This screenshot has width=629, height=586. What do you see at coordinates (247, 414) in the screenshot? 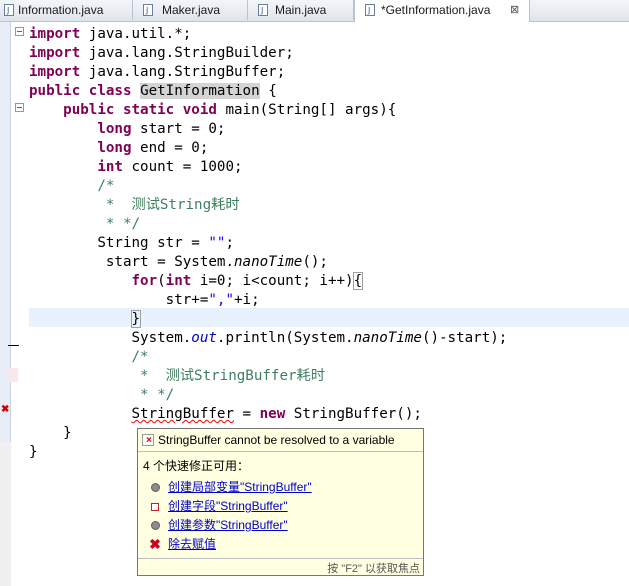
I see `code-token: =` at bounding box center [247, 414].